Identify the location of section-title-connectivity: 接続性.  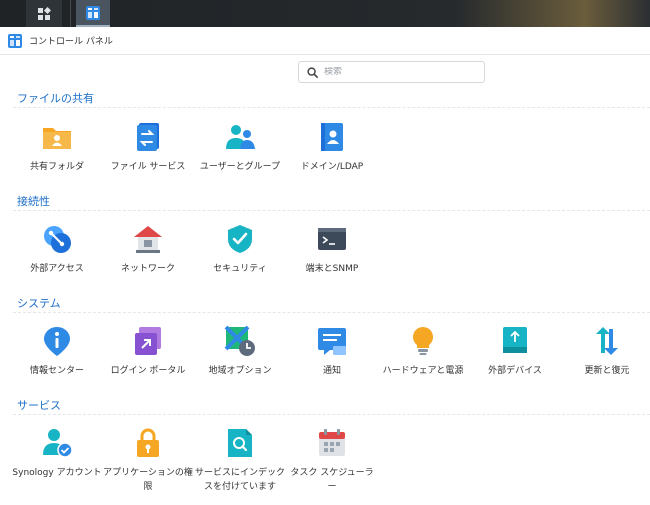
(33, 201).